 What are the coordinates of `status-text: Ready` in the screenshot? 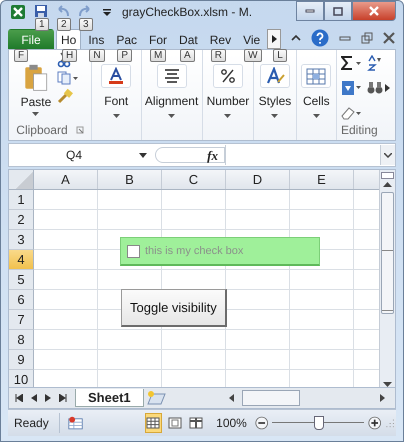 It's located at (34, 423).